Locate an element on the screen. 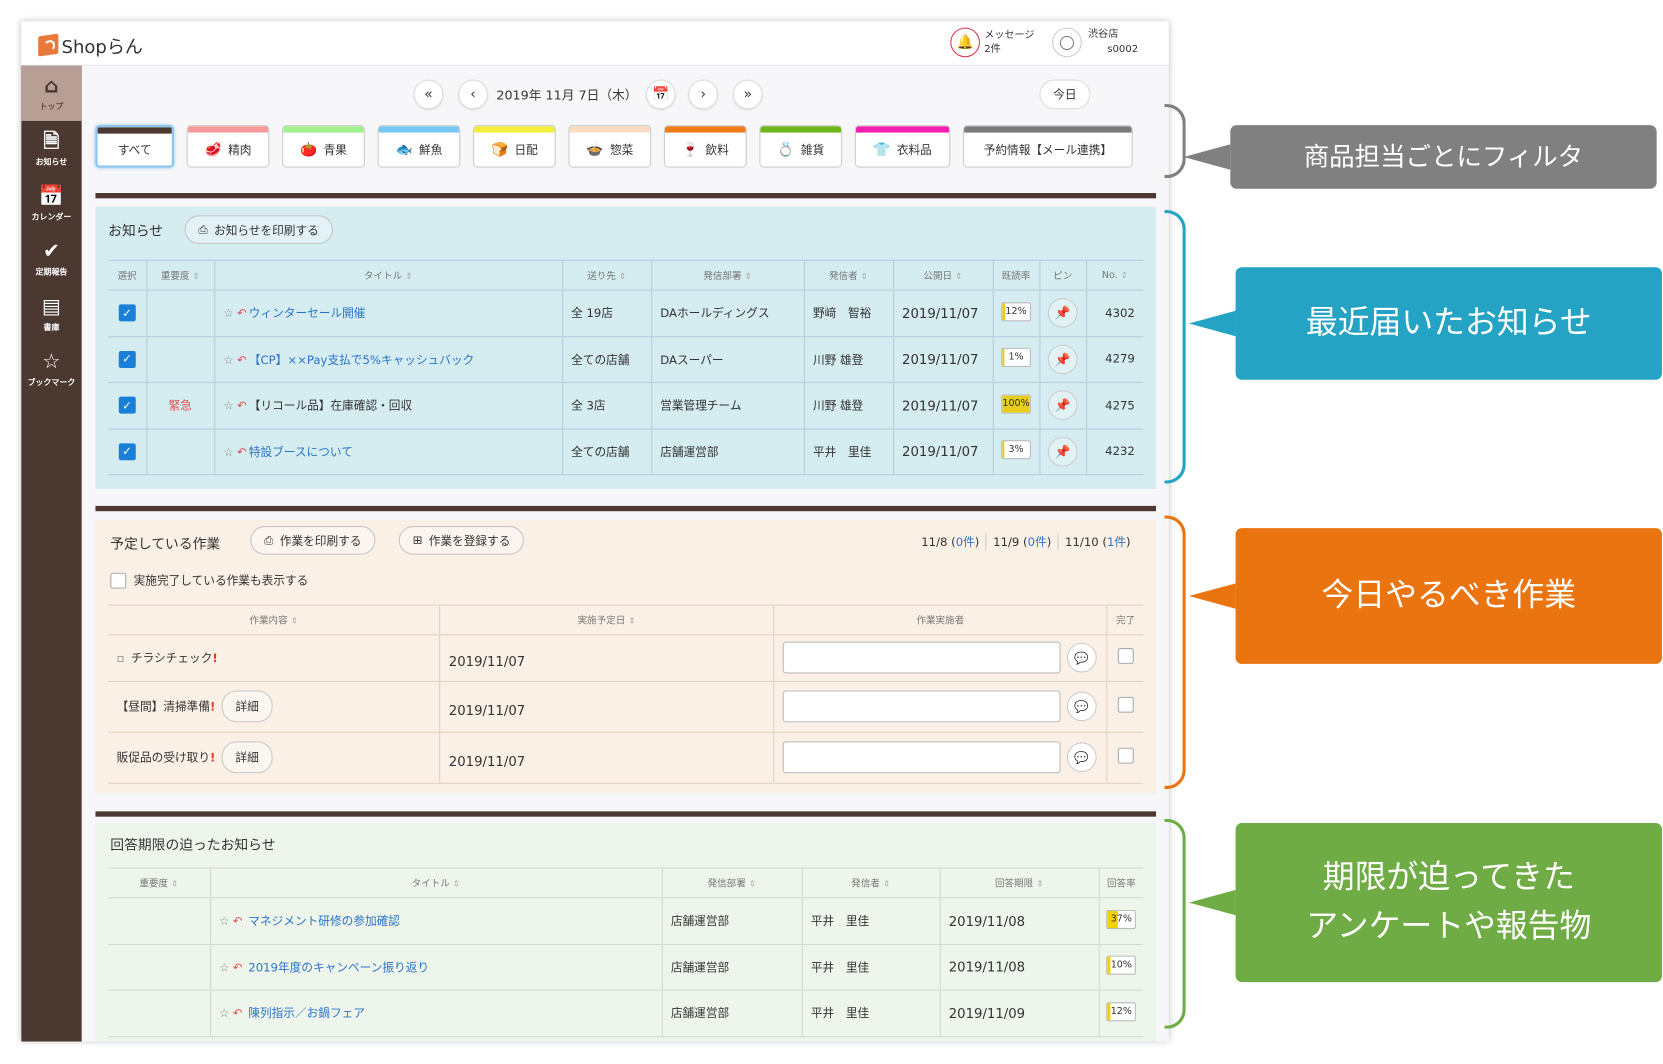 Image resolution: width=1663 pixels, height=1064 pixels. register-task-button: ⊞ 作業を登録する is located at coordinates (461, 540).